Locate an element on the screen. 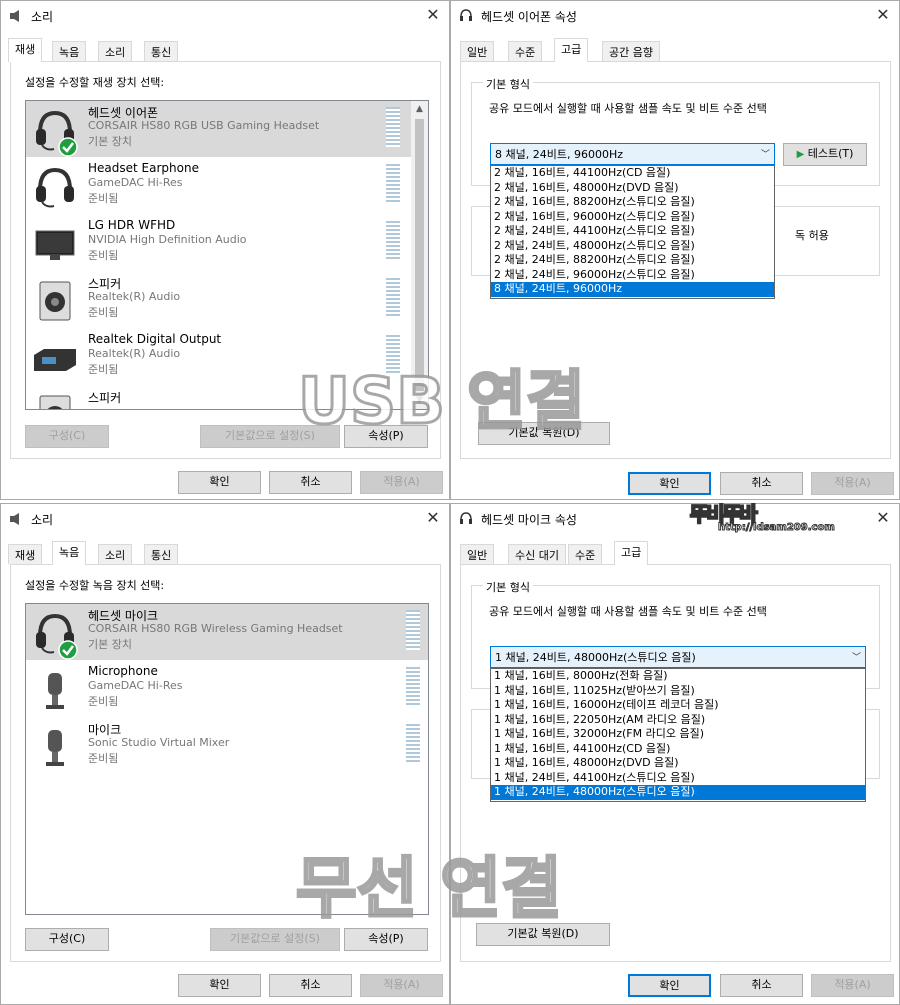  format-option: 1 채널, 16비트, 32000Hz(FM 라디오 음질) is located at coordinates (678, 734).